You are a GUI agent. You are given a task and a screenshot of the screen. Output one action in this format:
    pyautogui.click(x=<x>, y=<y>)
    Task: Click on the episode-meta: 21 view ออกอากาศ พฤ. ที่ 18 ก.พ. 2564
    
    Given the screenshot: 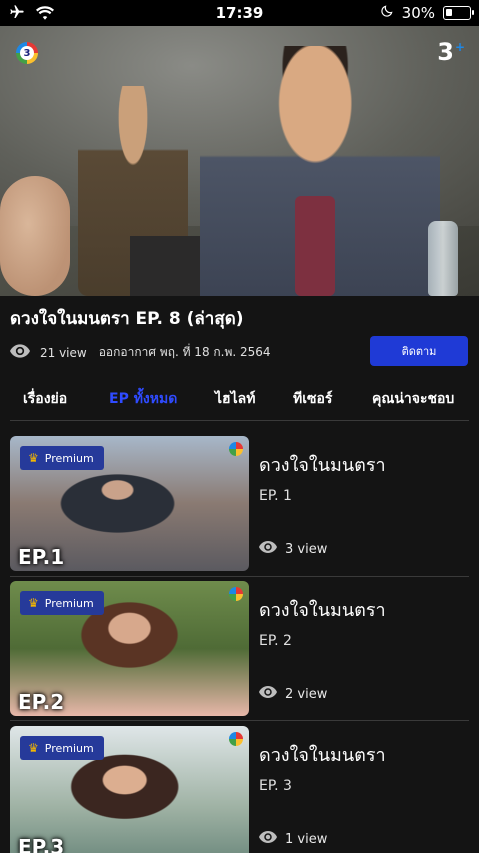 What is the action you would take?
    pyautogui.click(x=140, y=352)
    